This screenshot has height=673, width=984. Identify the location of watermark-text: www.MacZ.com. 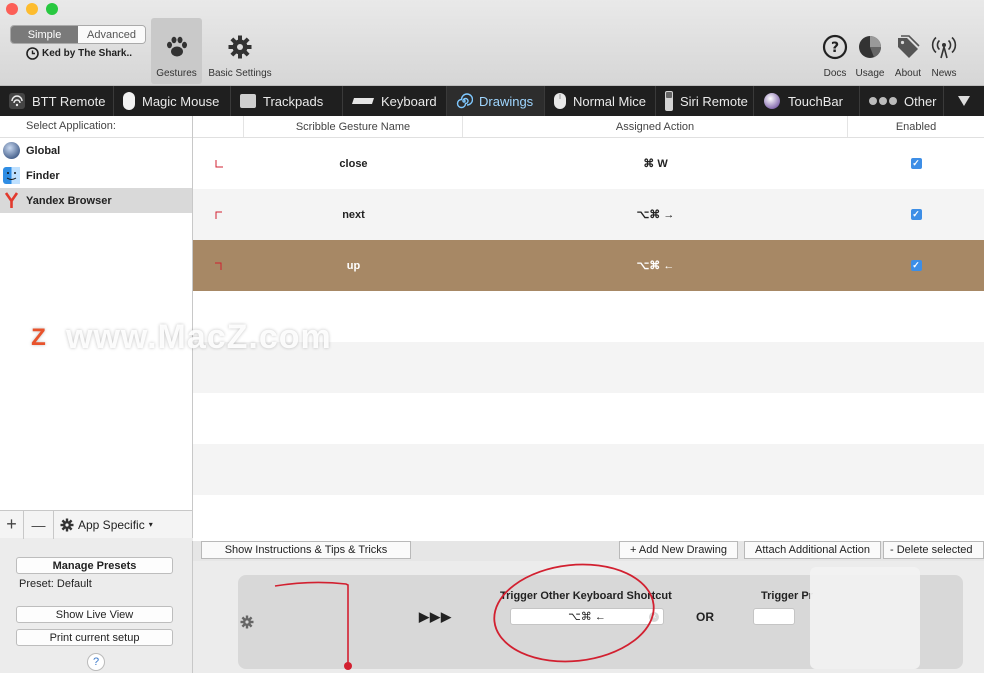
(199, 337).